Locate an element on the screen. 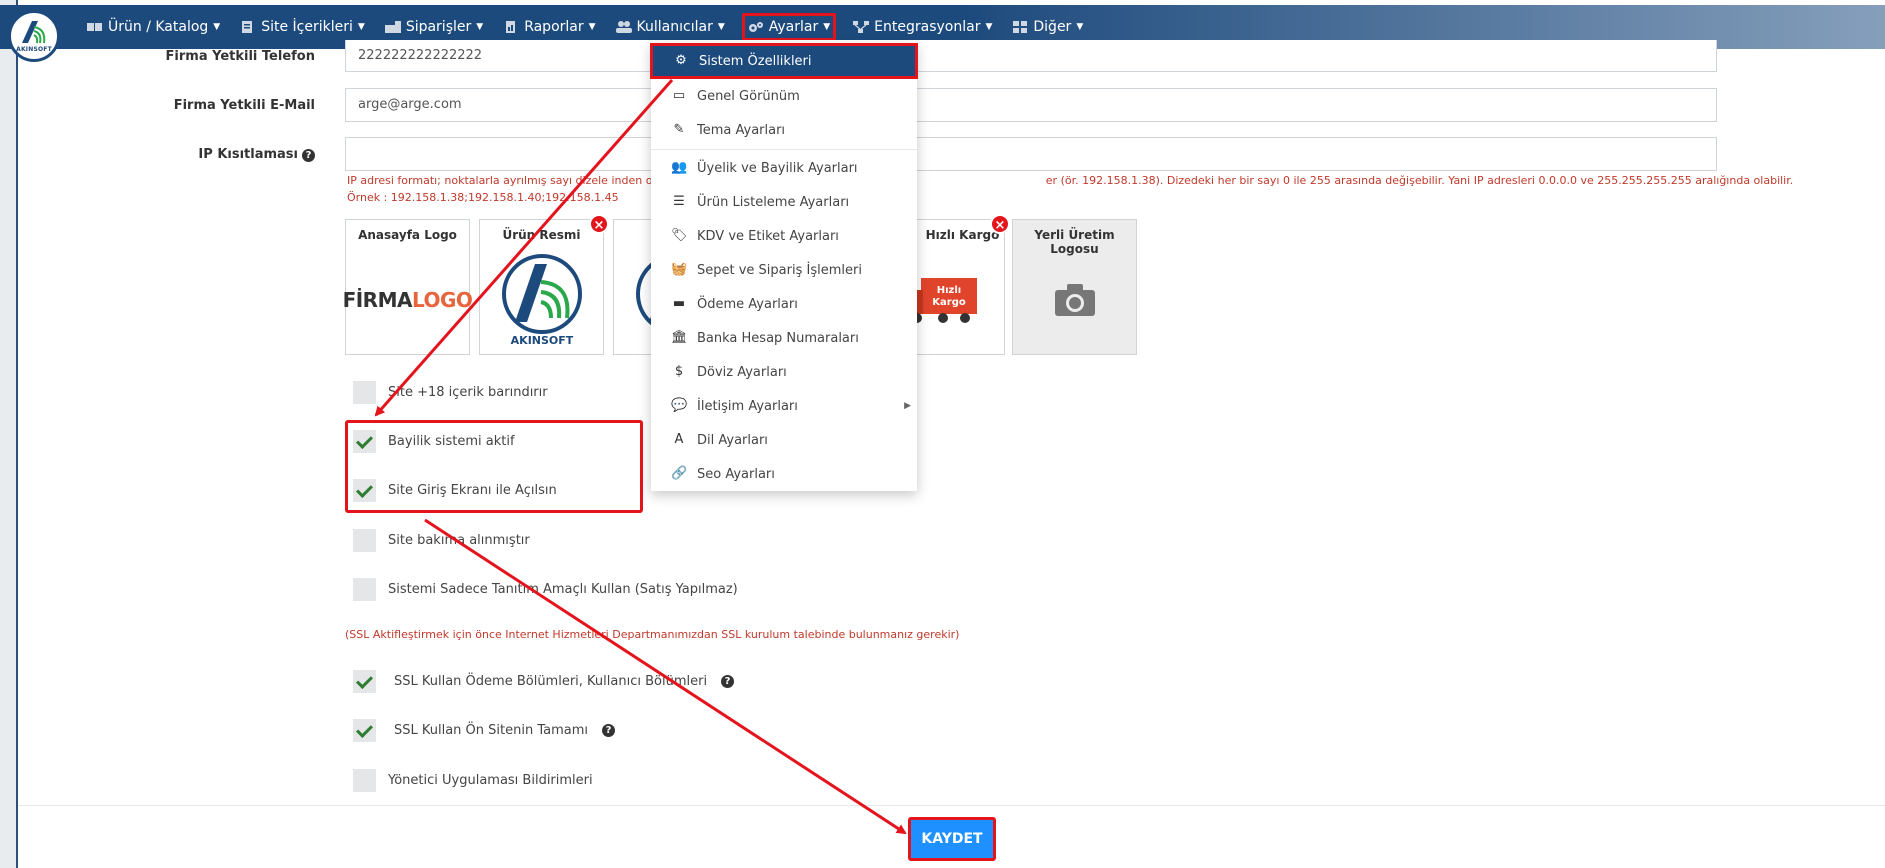 The height and width of the screenshot is (868, 1885). akinsoft-logo-icon: AKINSOFT is located at coordinates (541, 300).